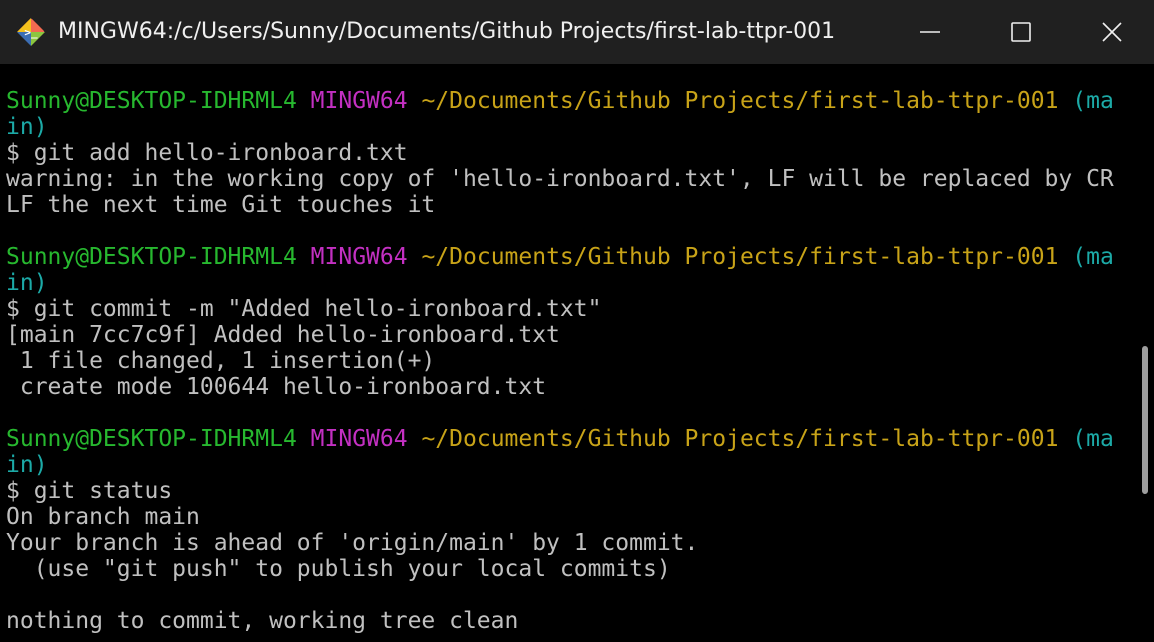 The height and width of the screenshot is (642, 1154). What do you see at coordinates (221, 361) in the screenshot?
I see `output-line: 1 file changed, 1 insertion(+)` at bounding box center [221, 361].